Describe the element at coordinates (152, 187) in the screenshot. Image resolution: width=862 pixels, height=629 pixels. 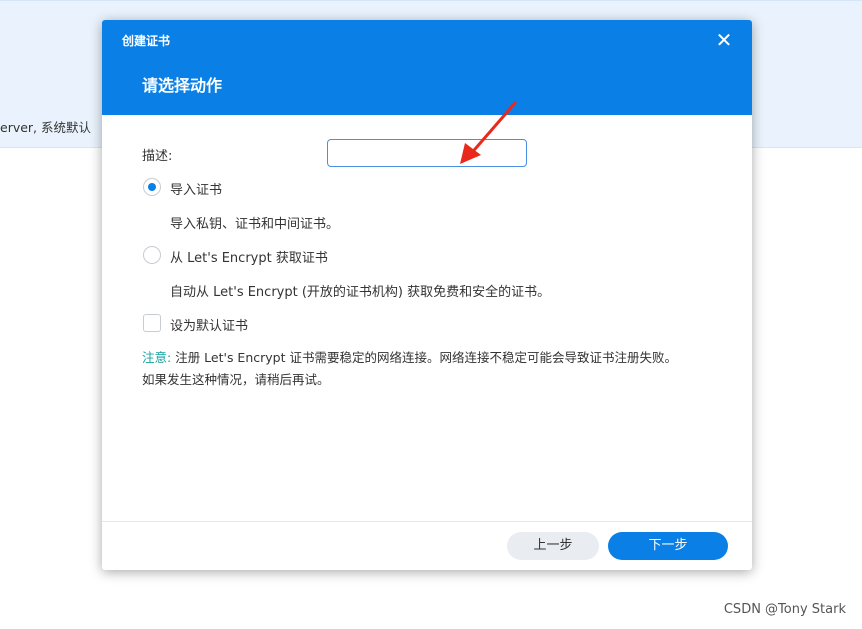
I see `import-certificate-radio` at that location.